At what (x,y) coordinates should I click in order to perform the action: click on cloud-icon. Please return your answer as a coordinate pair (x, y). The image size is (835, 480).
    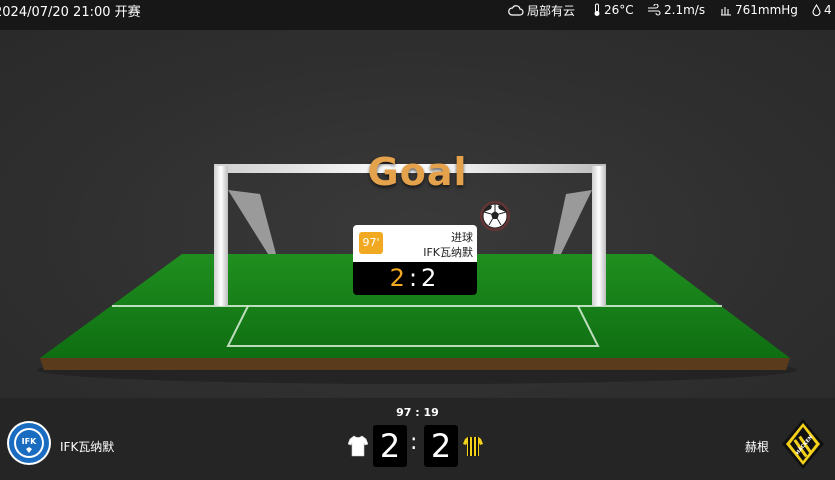
    Looking at the image, I should click on (516, 10).